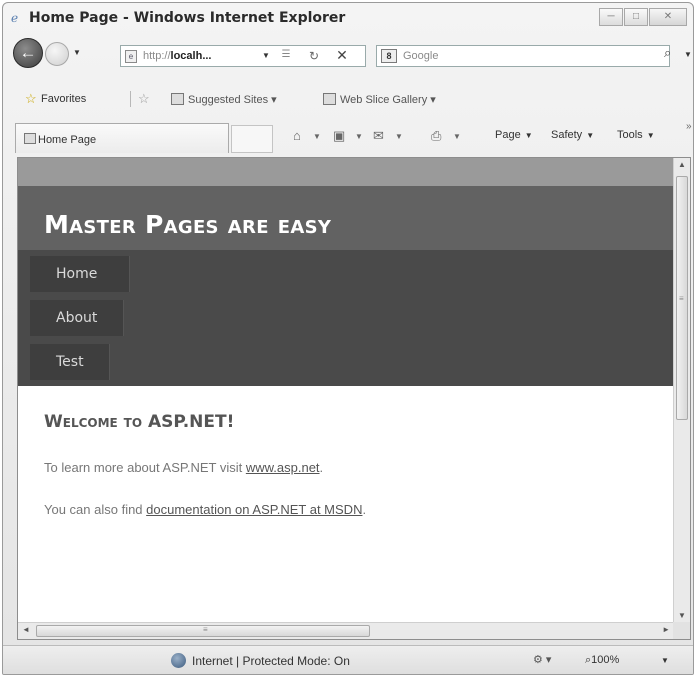 This screenshot has height=677, width=696. Describe the element at coordinates (379, 99) in the screenshot. I see `web-slice-gallery-link: Web Slice Gallery ▾` at that location.